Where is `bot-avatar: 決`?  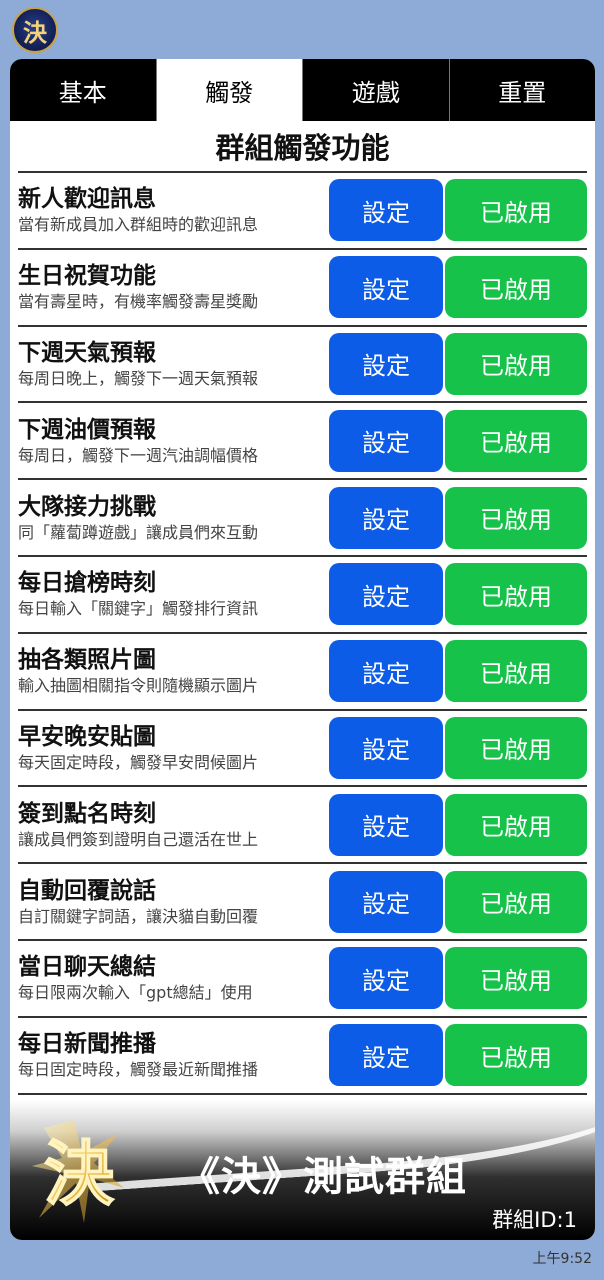 bot-avatar: 決 is located at coordinates (35, 30).